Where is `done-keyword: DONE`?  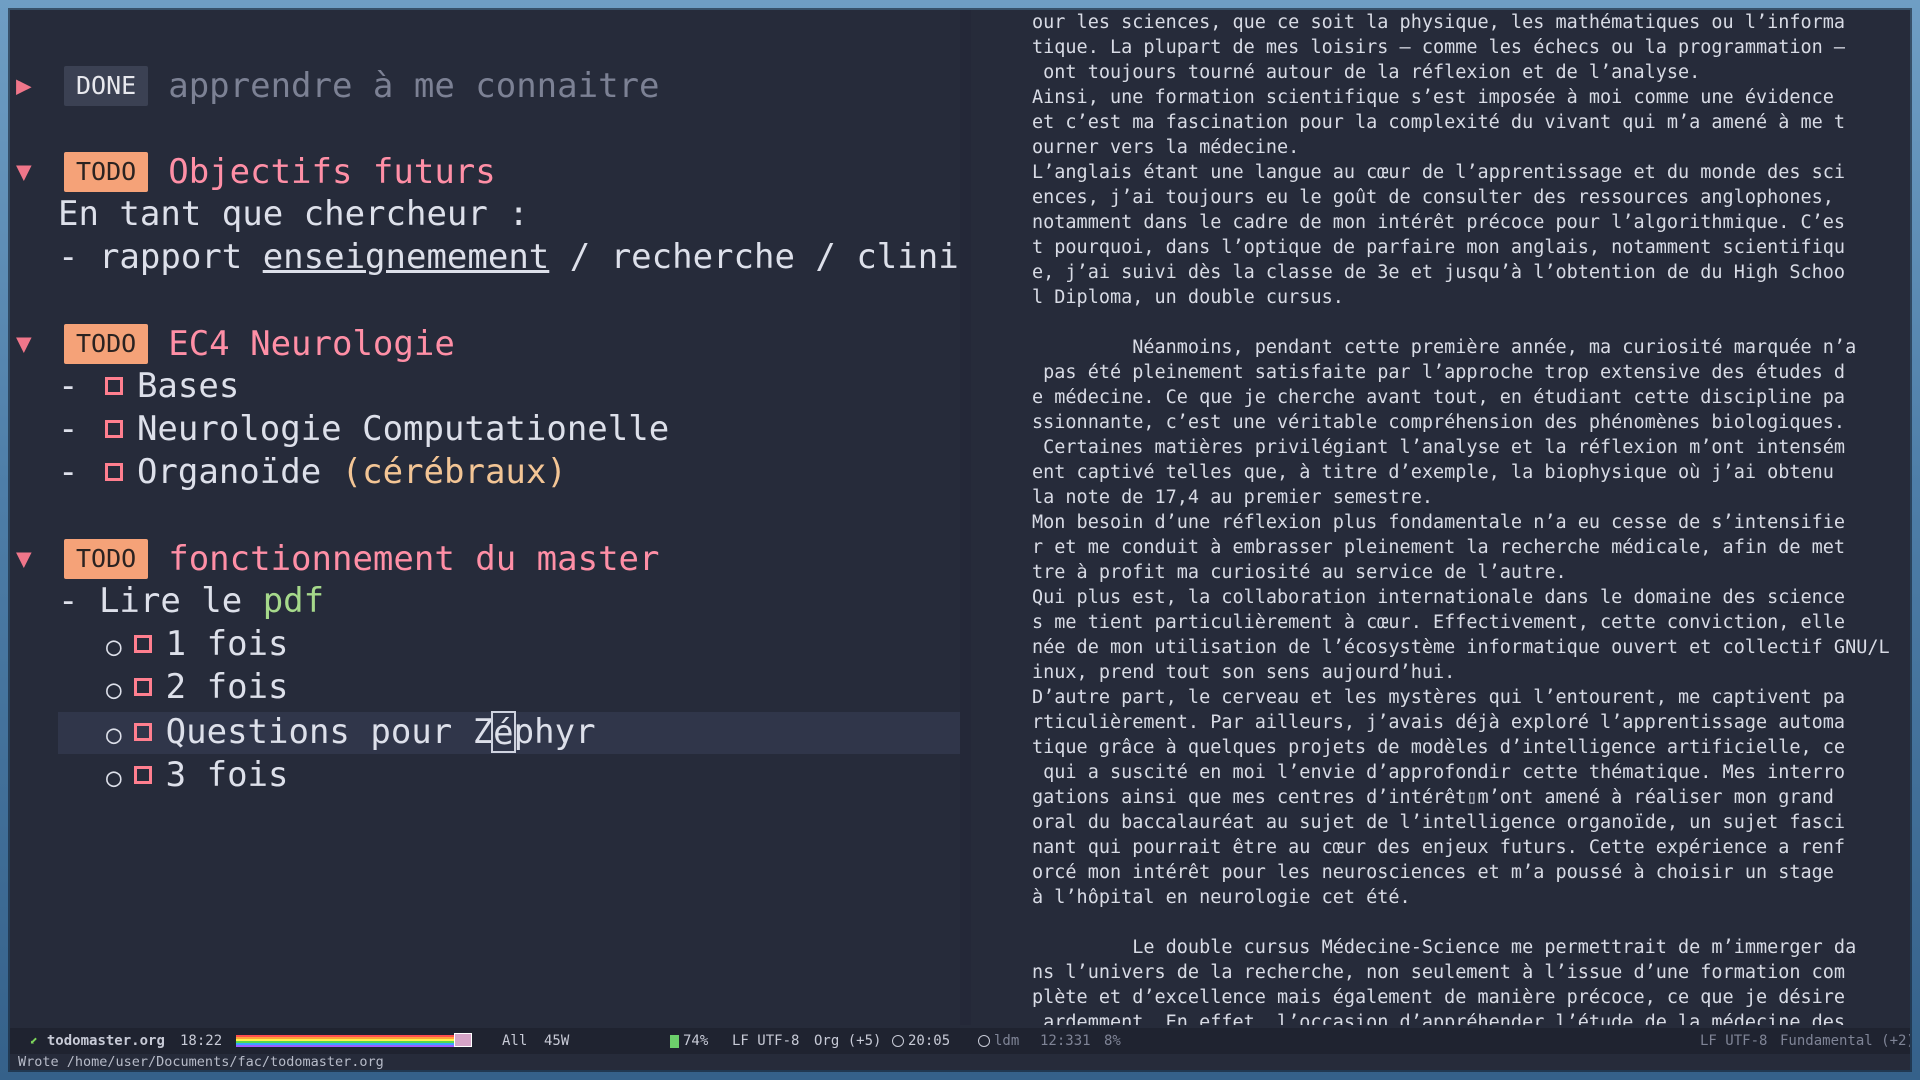 done-keyword: DONE is located at coordinates (106, 86).